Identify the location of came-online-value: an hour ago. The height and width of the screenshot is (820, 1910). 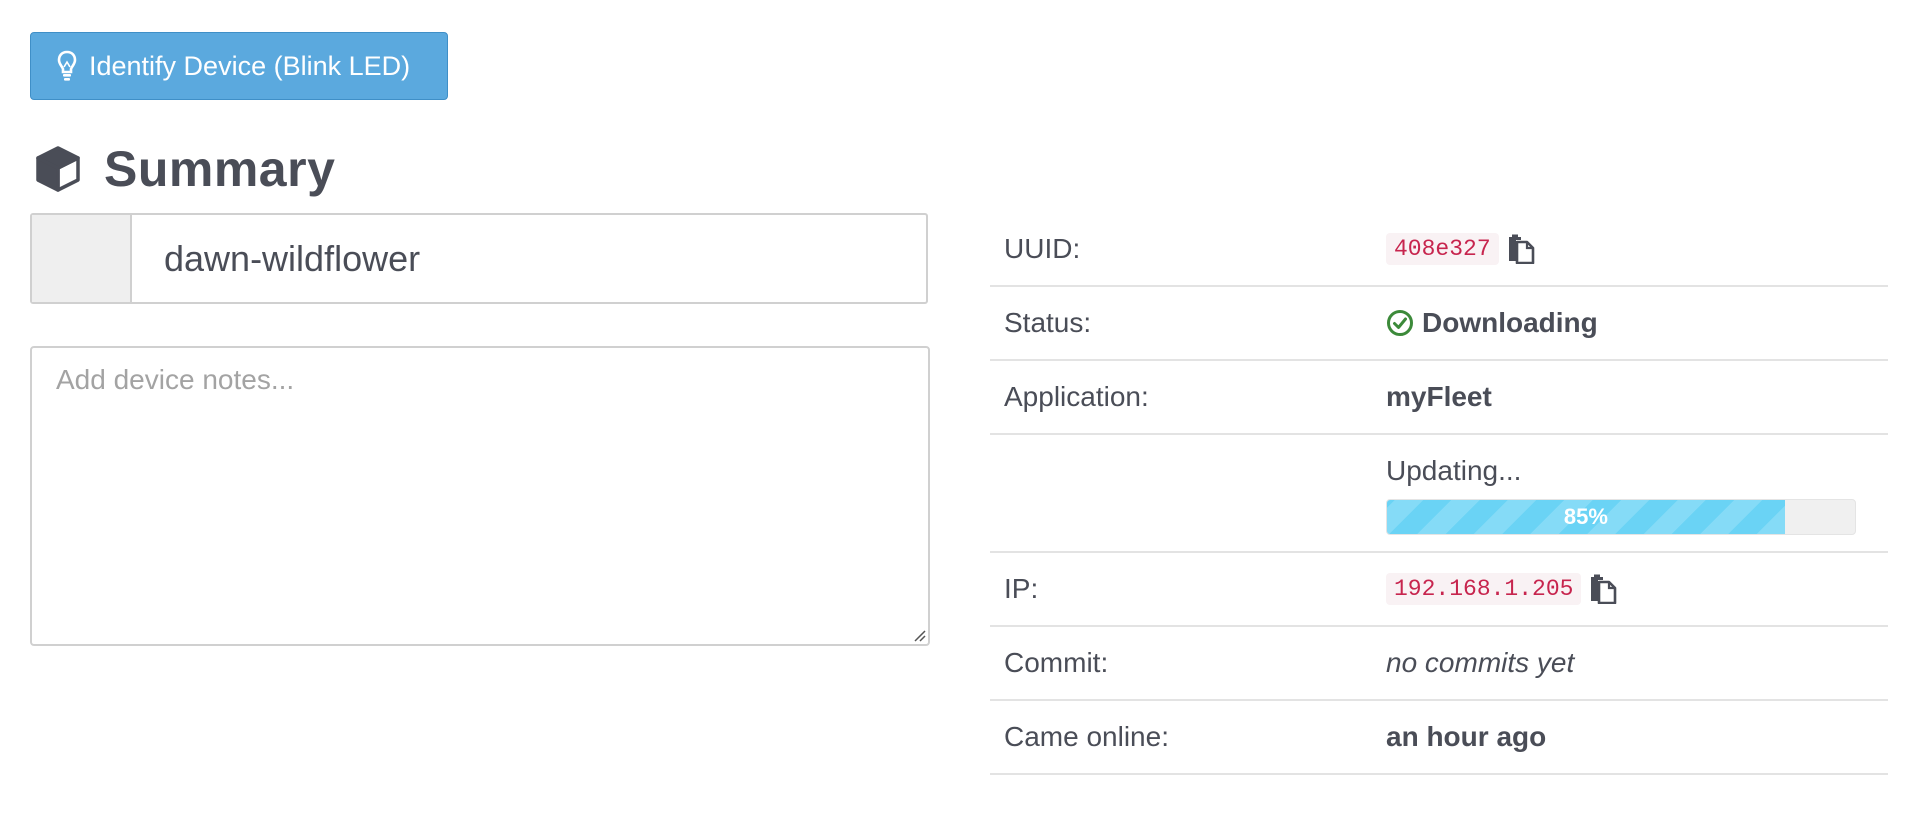
(1466, 736).